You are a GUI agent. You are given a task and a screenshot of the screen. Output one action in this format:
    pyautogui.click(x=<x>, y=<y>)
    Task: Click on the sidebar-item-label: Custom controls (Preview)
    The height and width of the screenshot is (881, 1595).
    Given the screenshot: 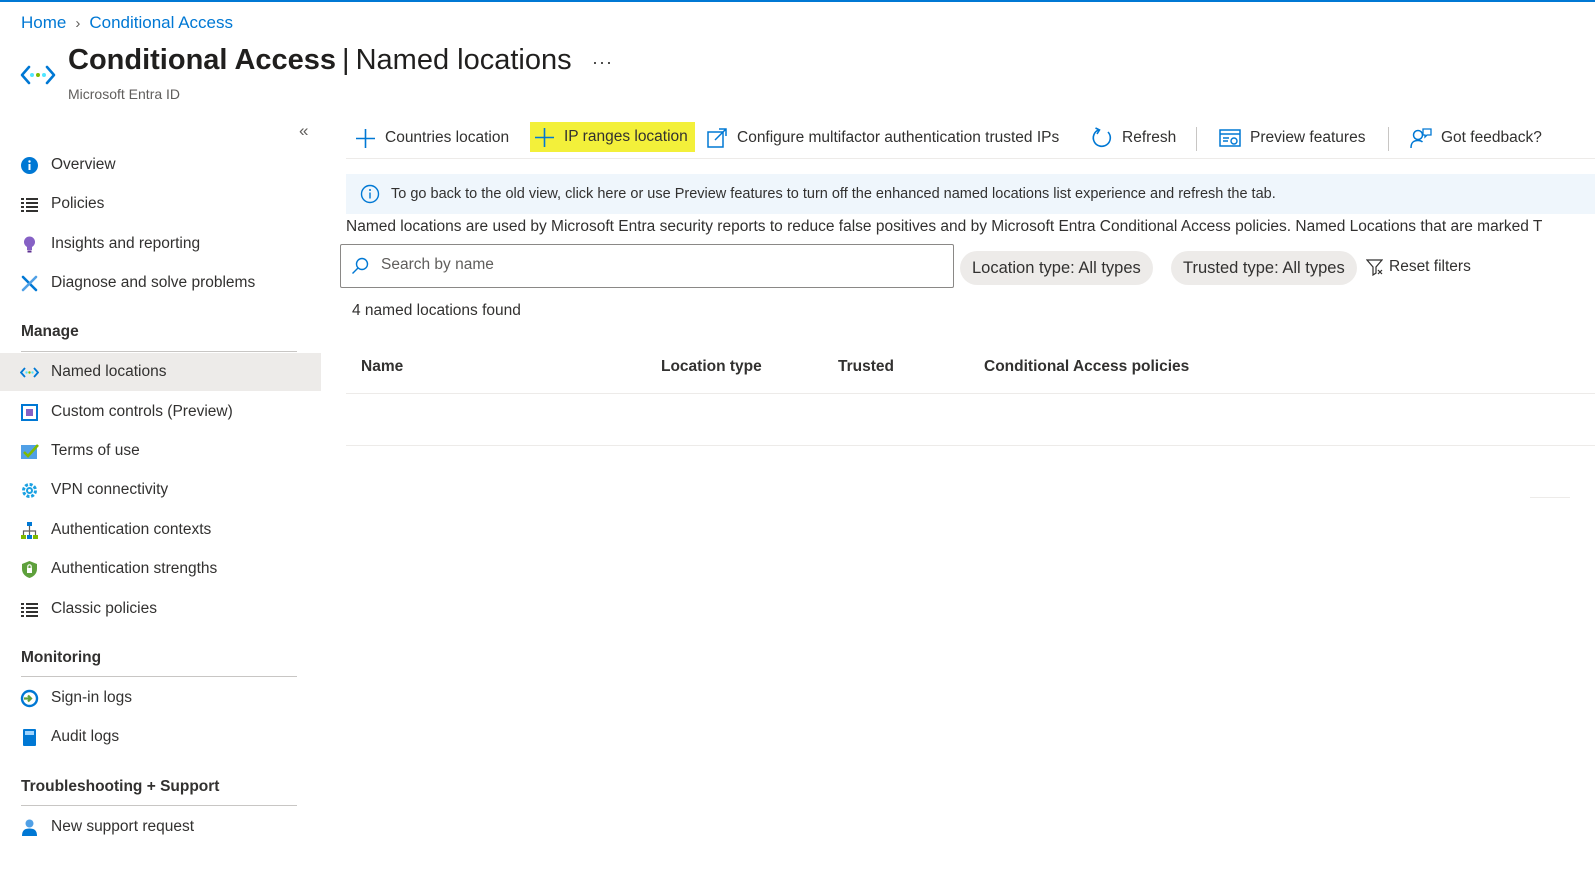 What is the action you would take?
    pyautogui.click(x=142, y=411)
    